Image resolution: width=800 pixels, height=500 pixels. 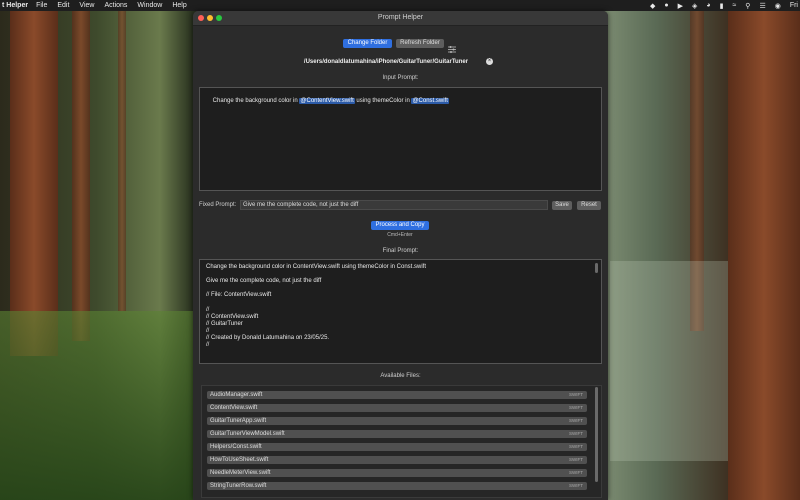 I want to click on process-and-copy-button: Process and Copy, so click(x=400, y=225).